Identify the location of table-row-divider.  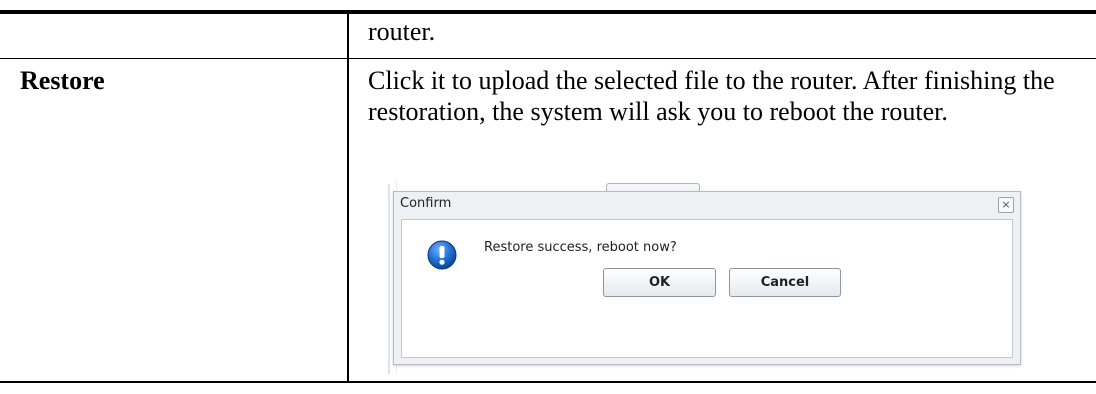
(548, 58).